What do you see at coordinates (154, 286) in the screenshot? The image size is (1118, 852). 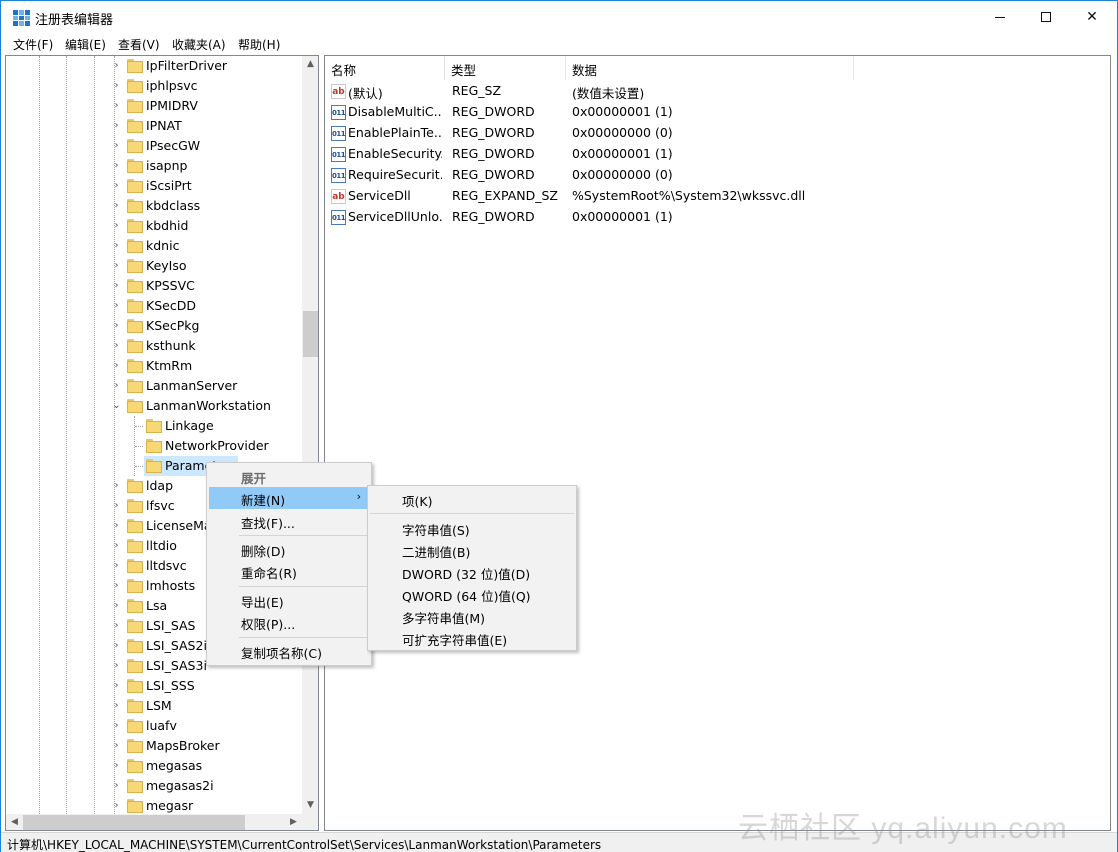 I see `tree-item: › KPSSVC` at bounding box center [154, 286].